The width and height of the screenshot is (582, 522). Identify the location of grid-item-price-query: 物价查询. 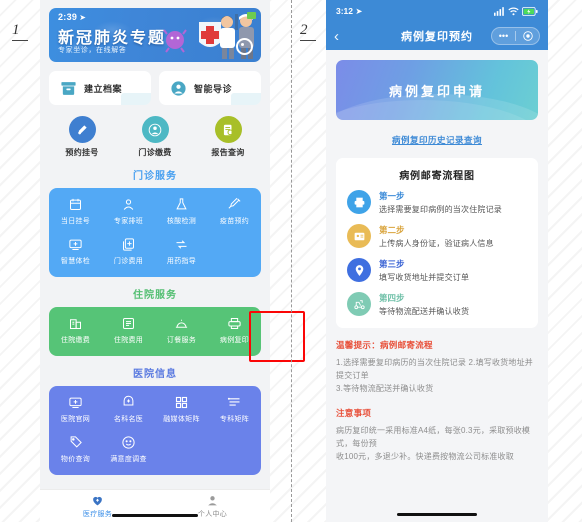
(75, 449).